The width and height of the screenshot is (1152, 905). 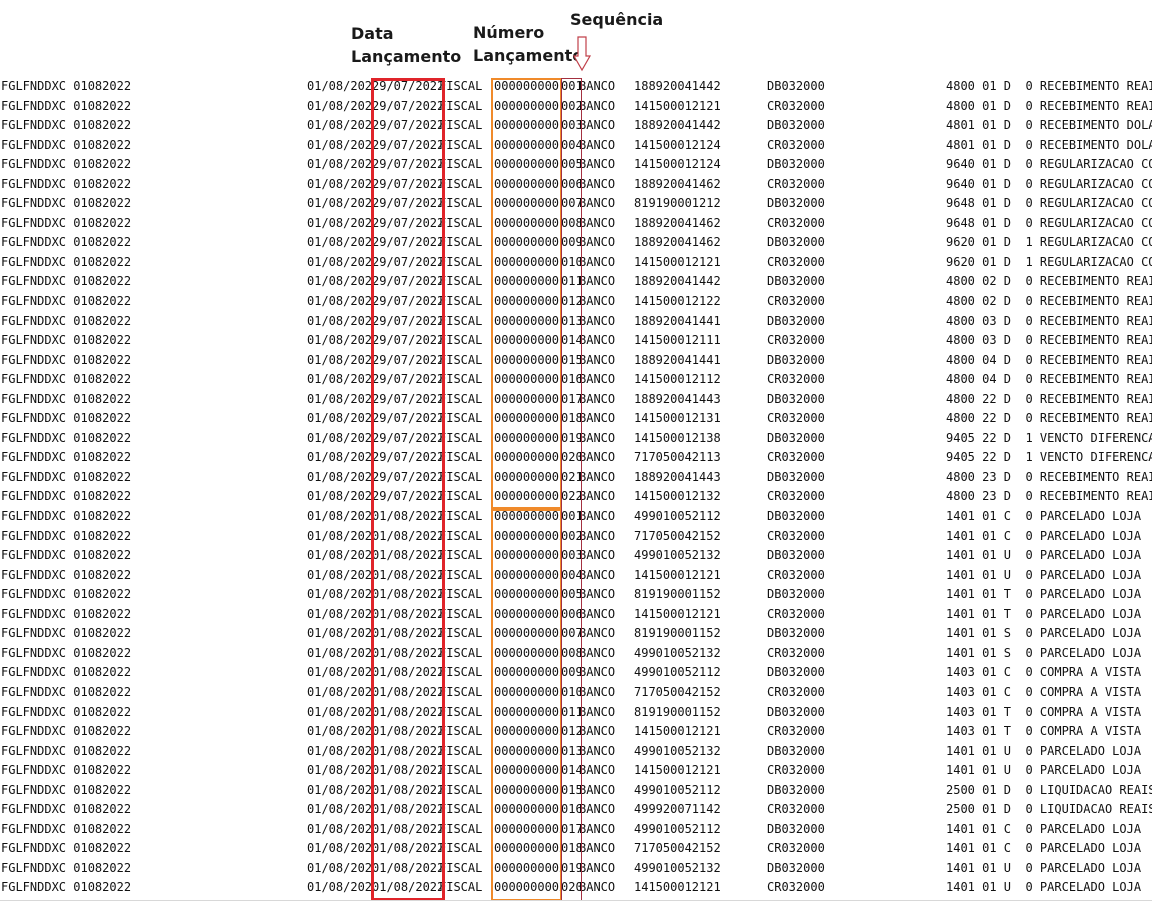 What do you see at coordinates (1049, 183) in the screenshot?
I see `detail-cell: 9640 01 D 0 REGULARIZACAO CONT` at bounding box center [1049, 183].